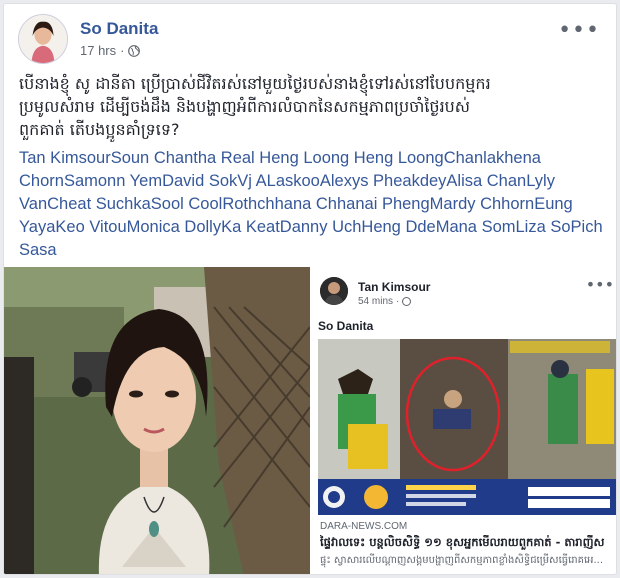 This screenshot has height=578, width=620. I want to click on author-avatar, so click(43, 39).